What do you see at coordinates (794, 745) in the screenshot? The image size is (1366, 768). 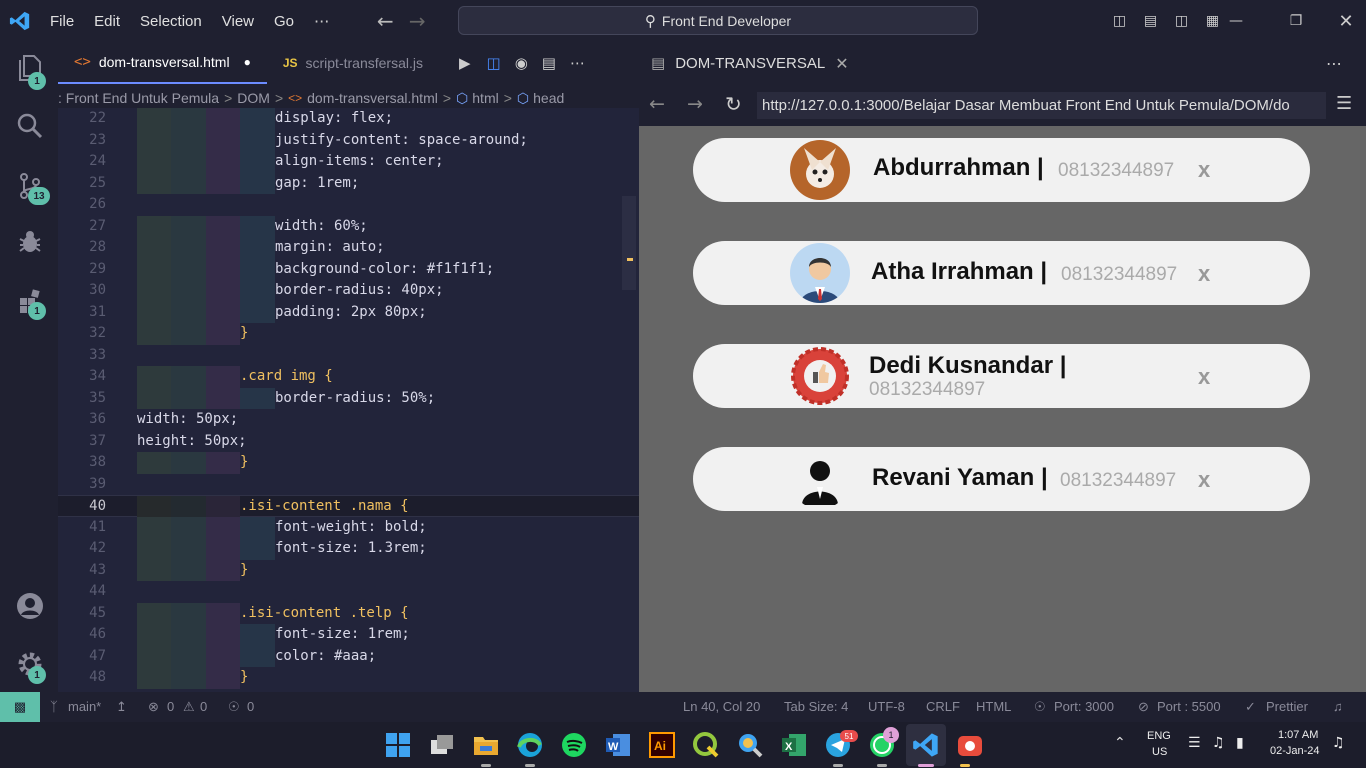 I see `excel-icon: X` at bounding box center [794, 745].